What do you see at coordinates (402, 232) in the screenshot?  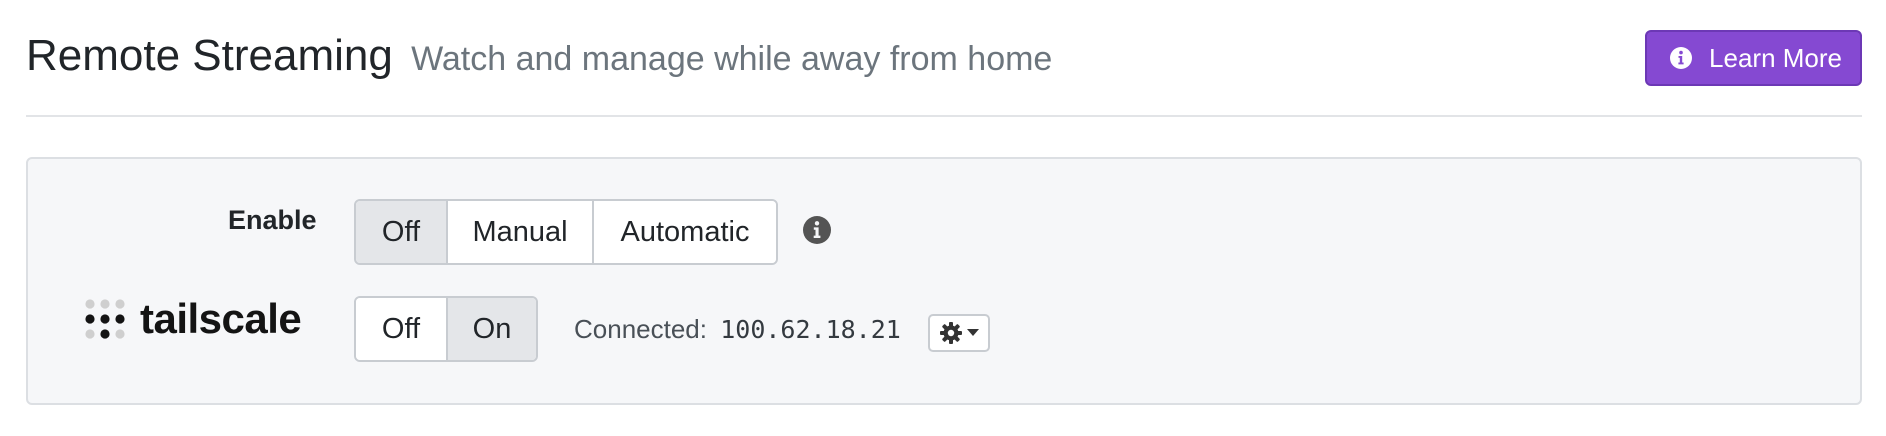 I see `enable-off-button: Off` at bounding box center [402, 232].